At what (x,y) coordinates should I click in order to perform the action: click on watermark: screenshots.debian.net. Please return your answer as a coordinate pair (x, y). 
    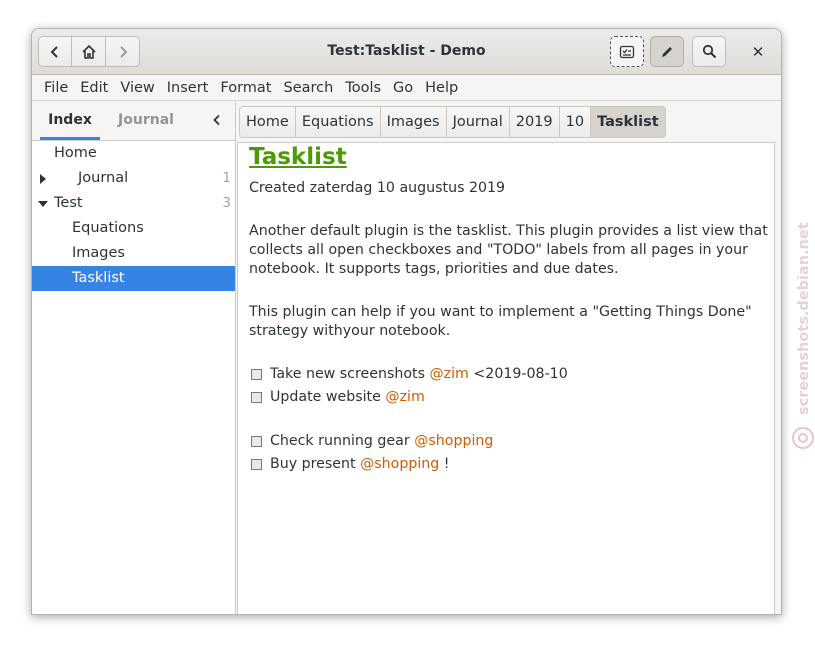
    Looking at the image, I should click on (803, 335).